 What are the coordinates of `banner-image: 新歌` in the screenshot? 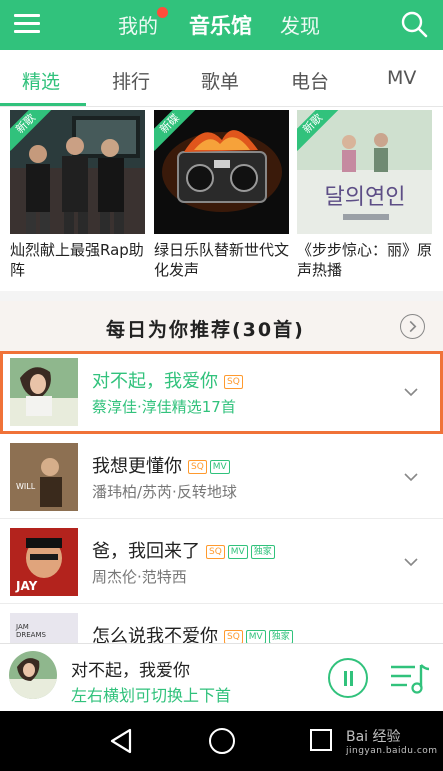 It's located at (77, 172).